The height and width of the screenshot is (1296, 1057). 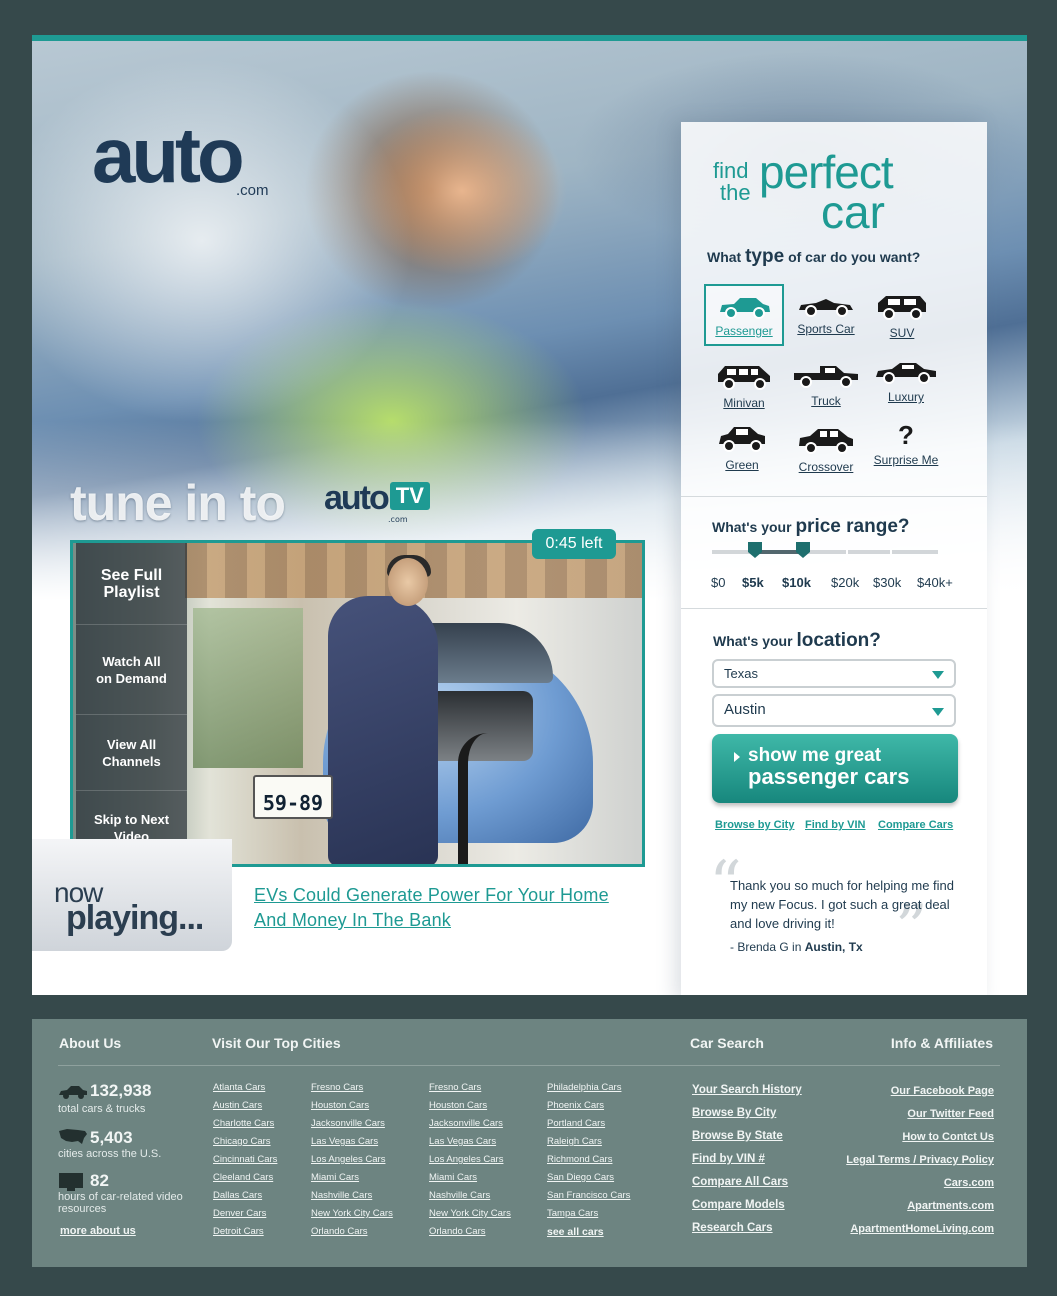 I want to click on car-type-crossover: Crossover, so click(x=826, y=449).